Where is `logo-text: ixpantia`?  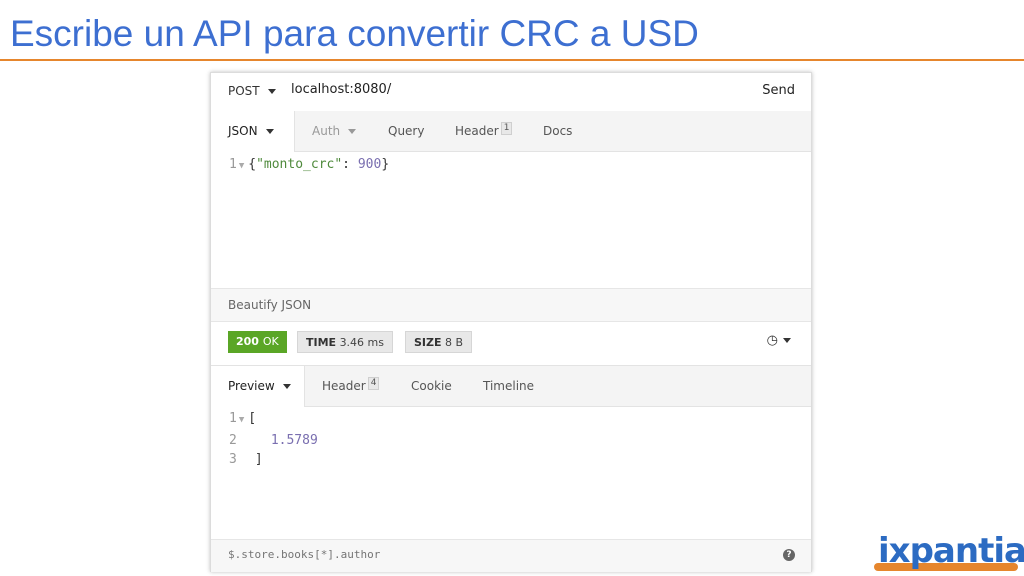
logo-text: ixpantia is located at coordinates (951, 551).